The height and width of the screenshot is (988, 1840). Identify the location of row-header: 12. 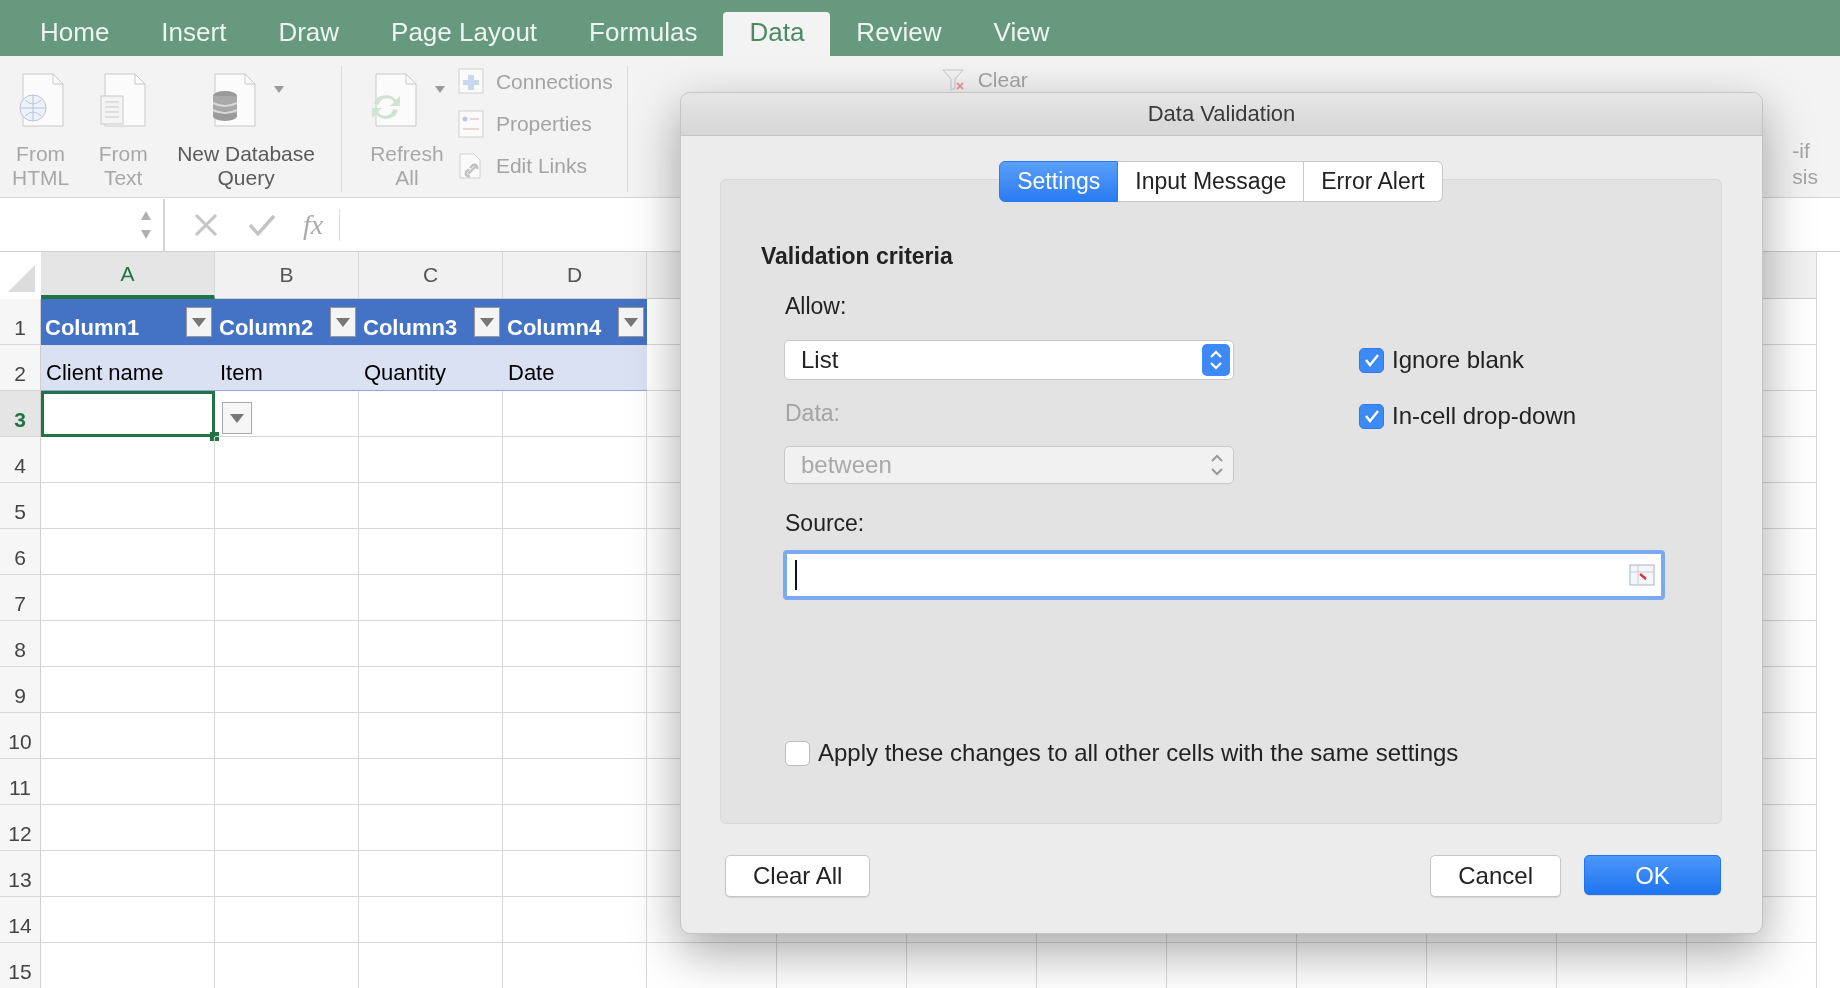
(20, 828).